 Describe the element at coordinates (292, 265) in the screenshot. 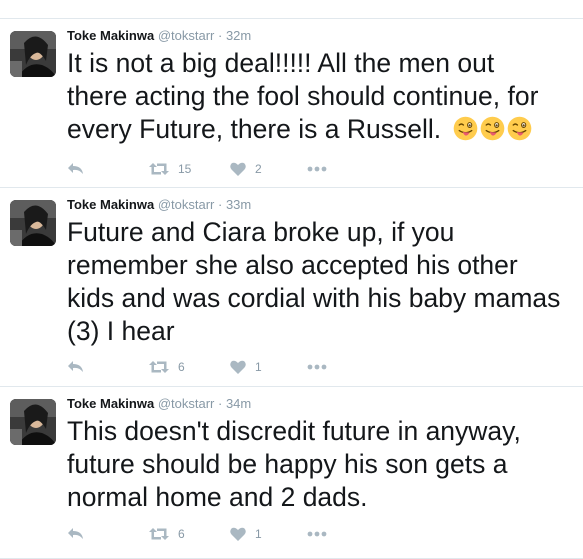

I see `tweet-text-line: remember she also accepted his other` at that location.